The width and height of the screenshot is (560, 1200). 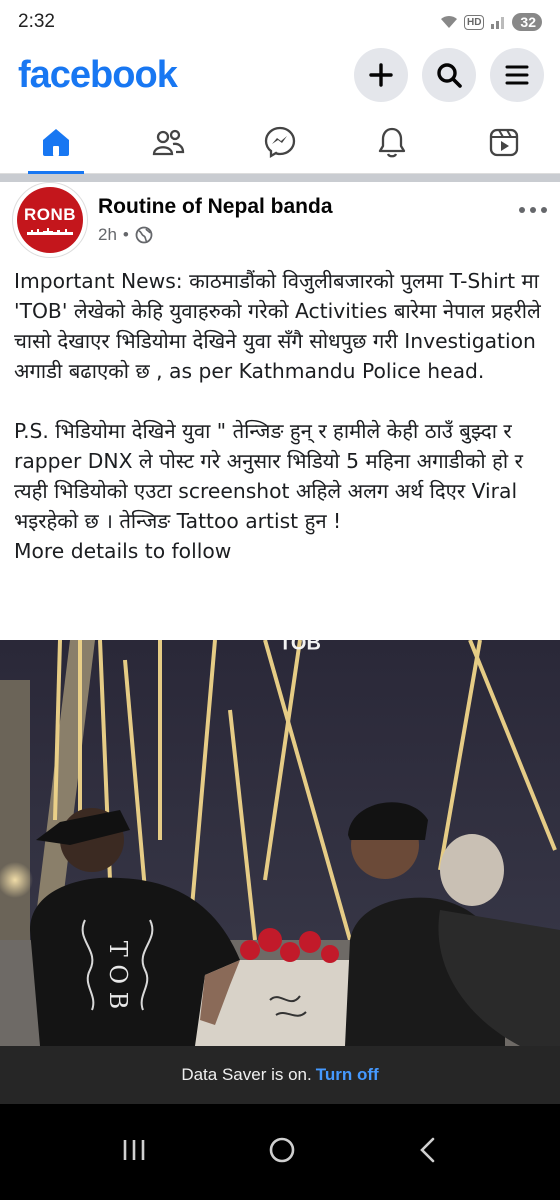 I want to click on video-icon, so click(x=504, y=142).